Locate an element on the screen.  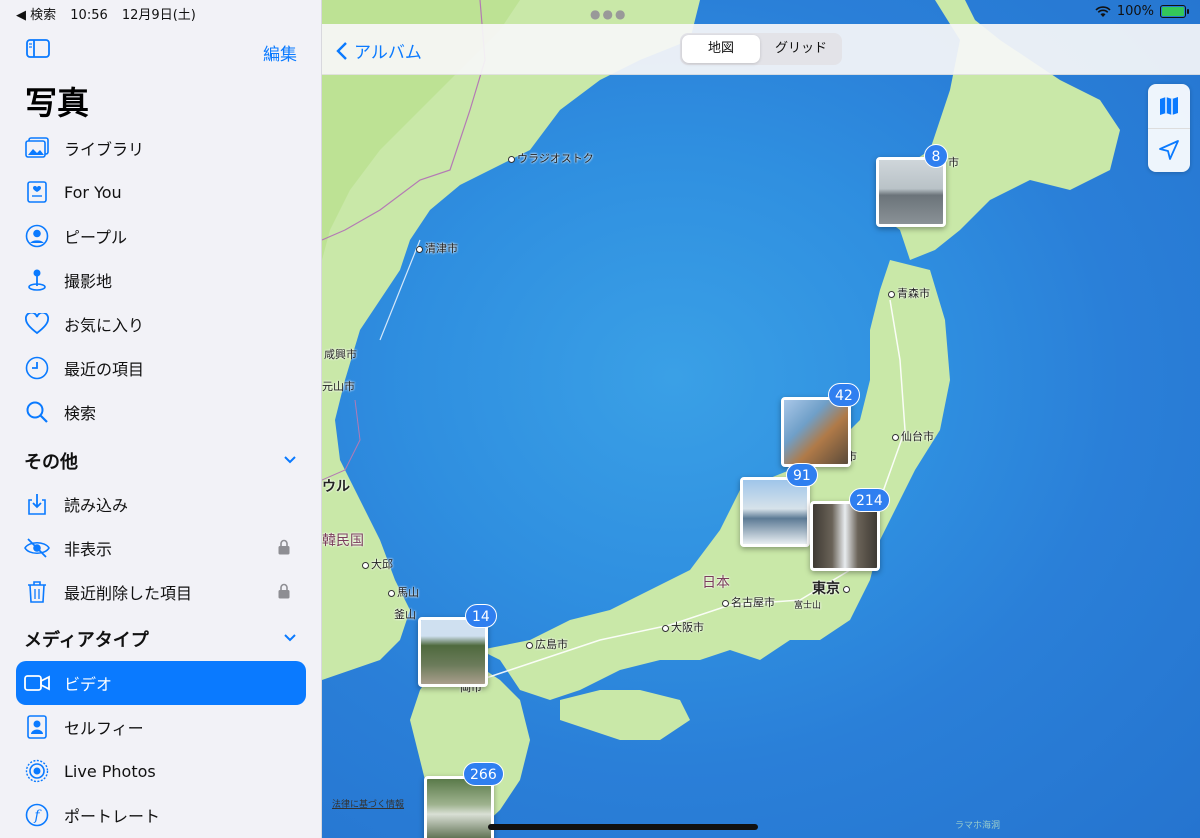
map-label-nagoya: 名古屋市 is located at coordinates (748, 602).